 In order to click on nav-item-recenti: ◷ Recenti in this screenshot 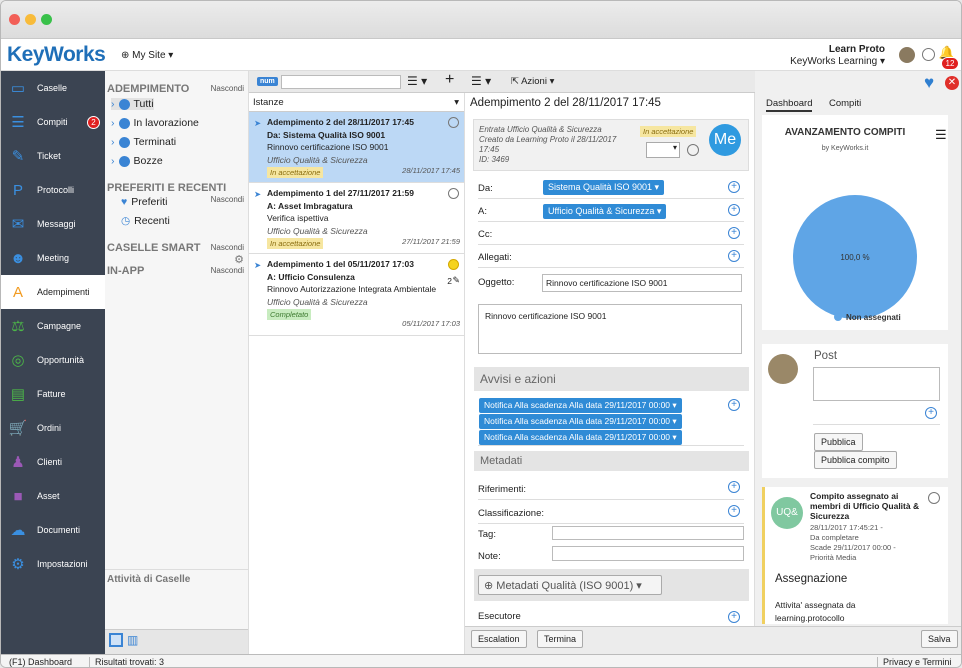, I will do `click(145, 221)`.